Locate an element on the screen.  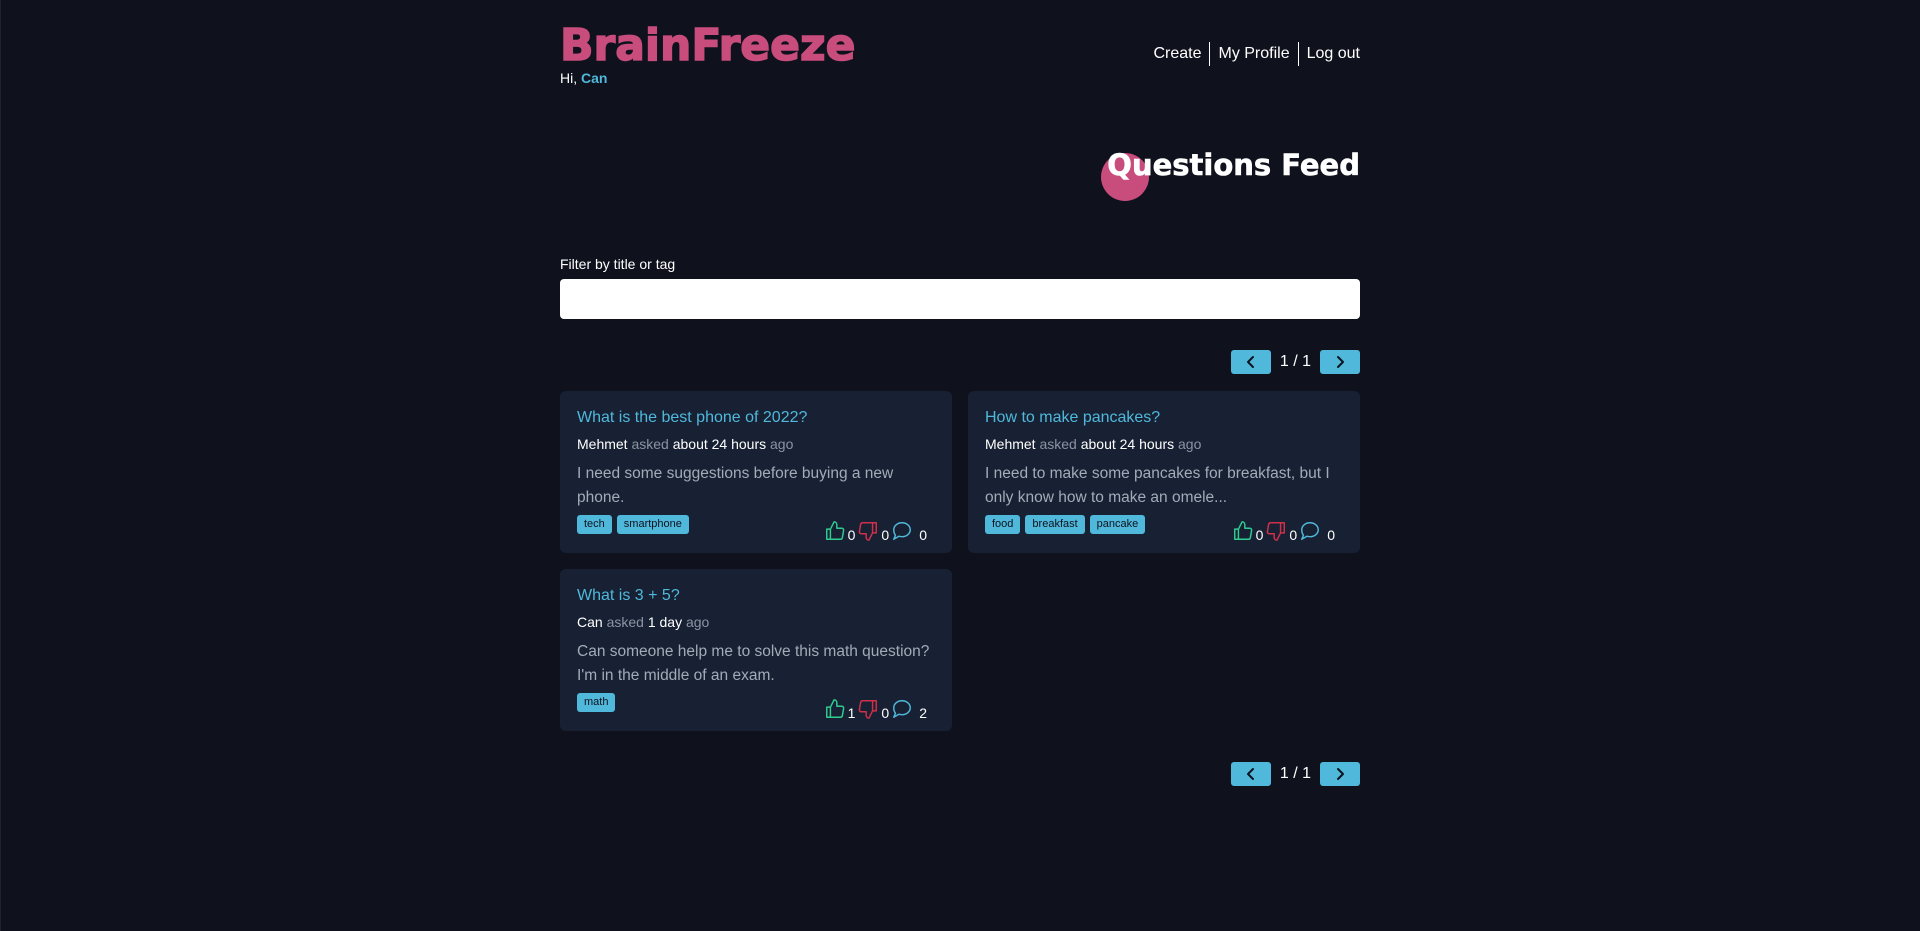
greeting: Hi, Can is located at coordinates (583, 78).